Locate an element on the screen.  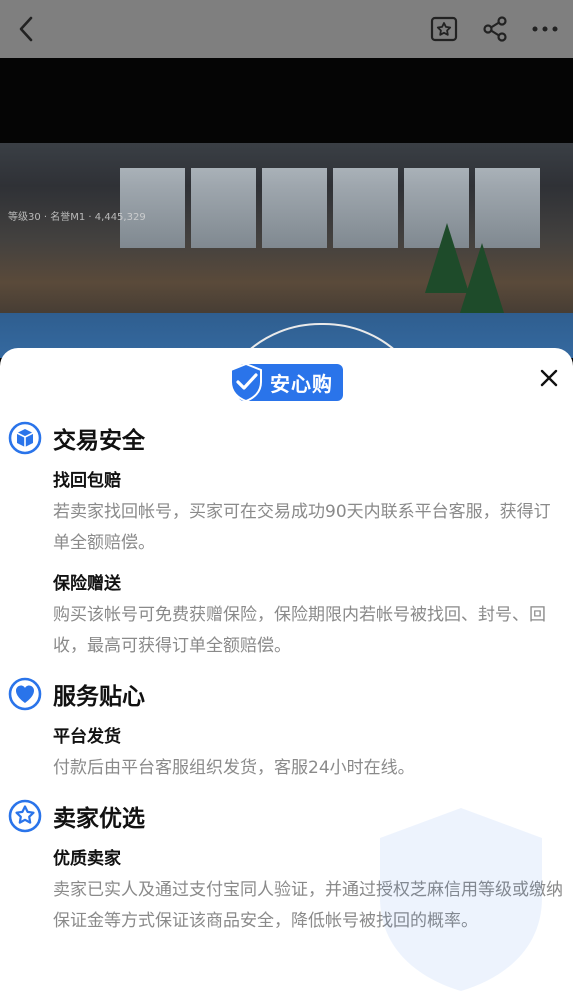
share-icon is located at coordinates (495, 29).